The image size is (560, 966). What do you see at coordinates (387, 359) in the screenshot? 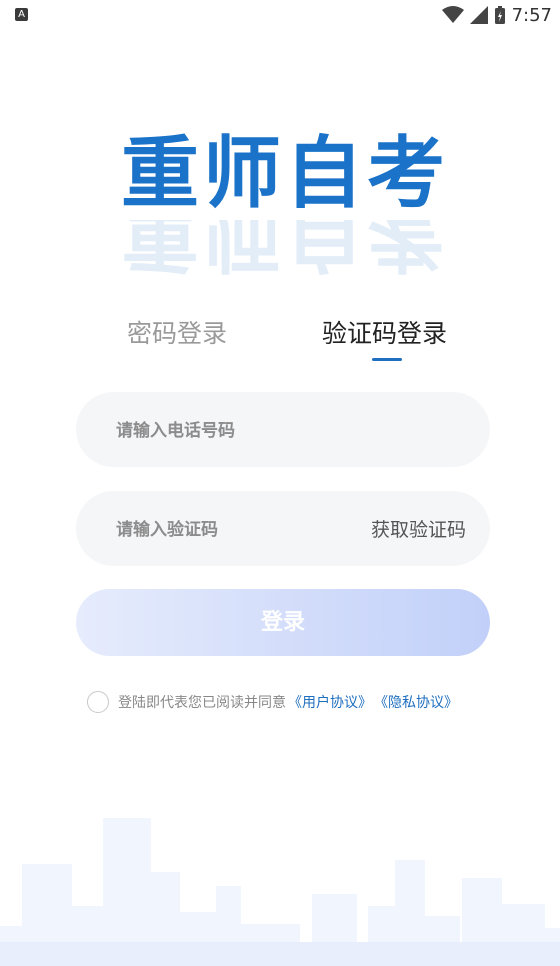
I see `active-tab-indicator` at bounding box center [387, 359].